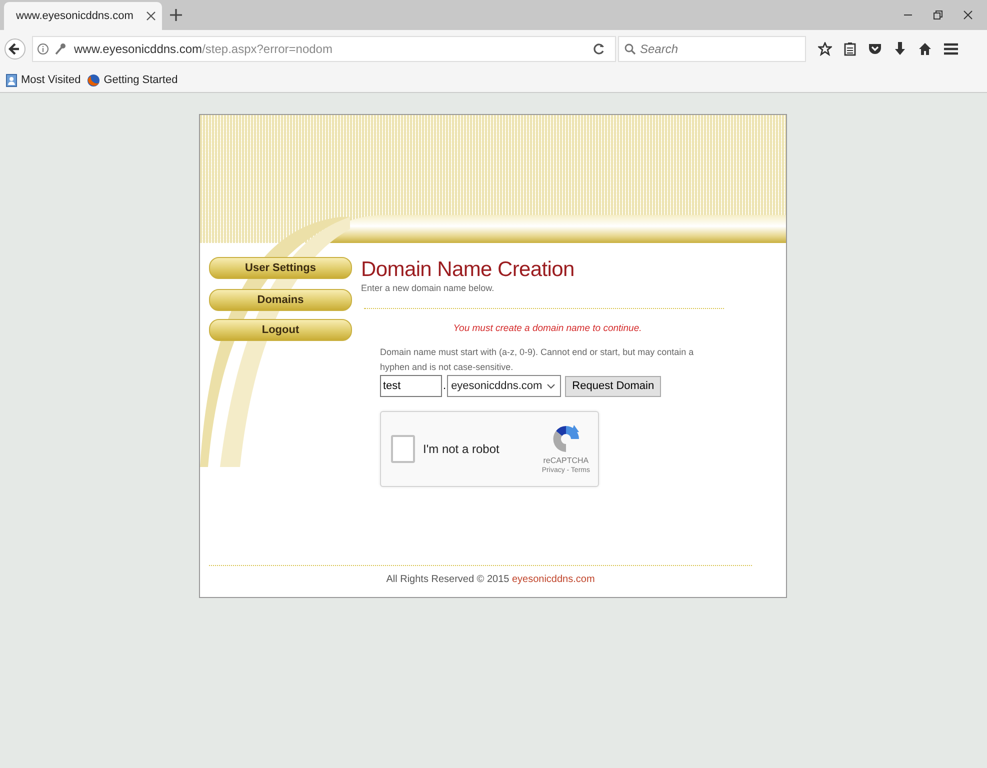 The width and height of the screenshot is (987, 768). I want to click on error-message: You must create a domain name to continue., so click(547, 328).